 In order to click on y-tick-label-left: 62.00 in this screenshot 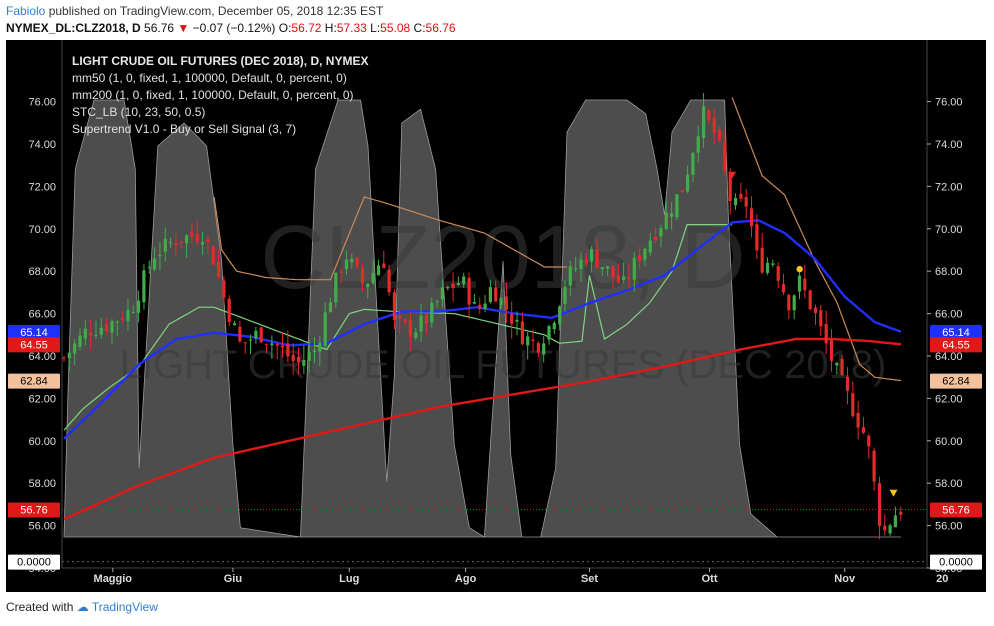, I will do `click(42, 399)`.